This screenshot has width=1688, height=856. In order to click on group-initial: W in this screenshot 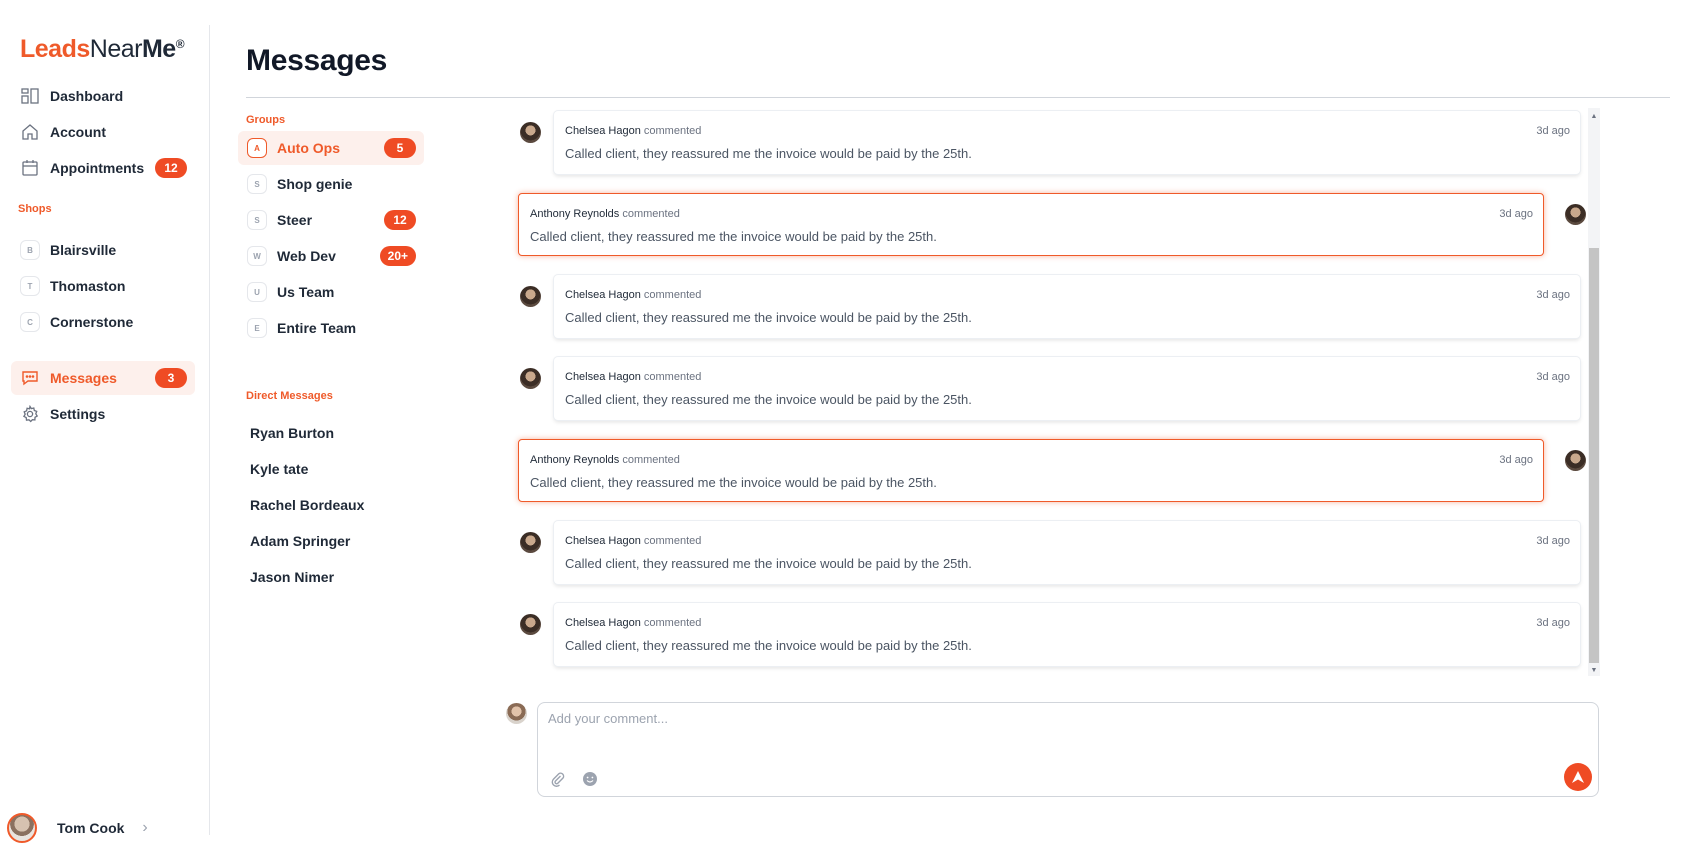, I will do `click(257, 256)`.